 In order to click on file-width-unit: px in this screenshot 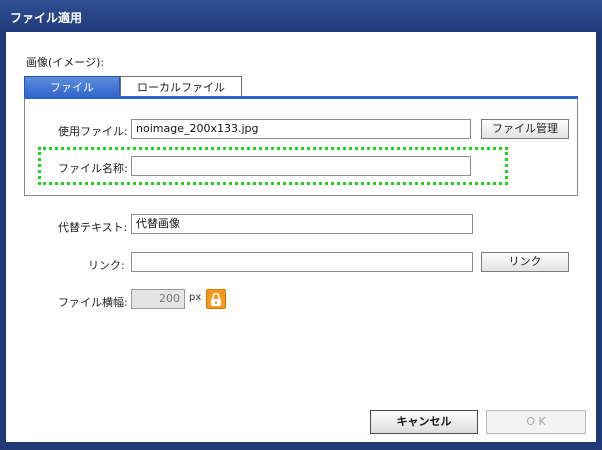, I will do `click(195, 297)`.